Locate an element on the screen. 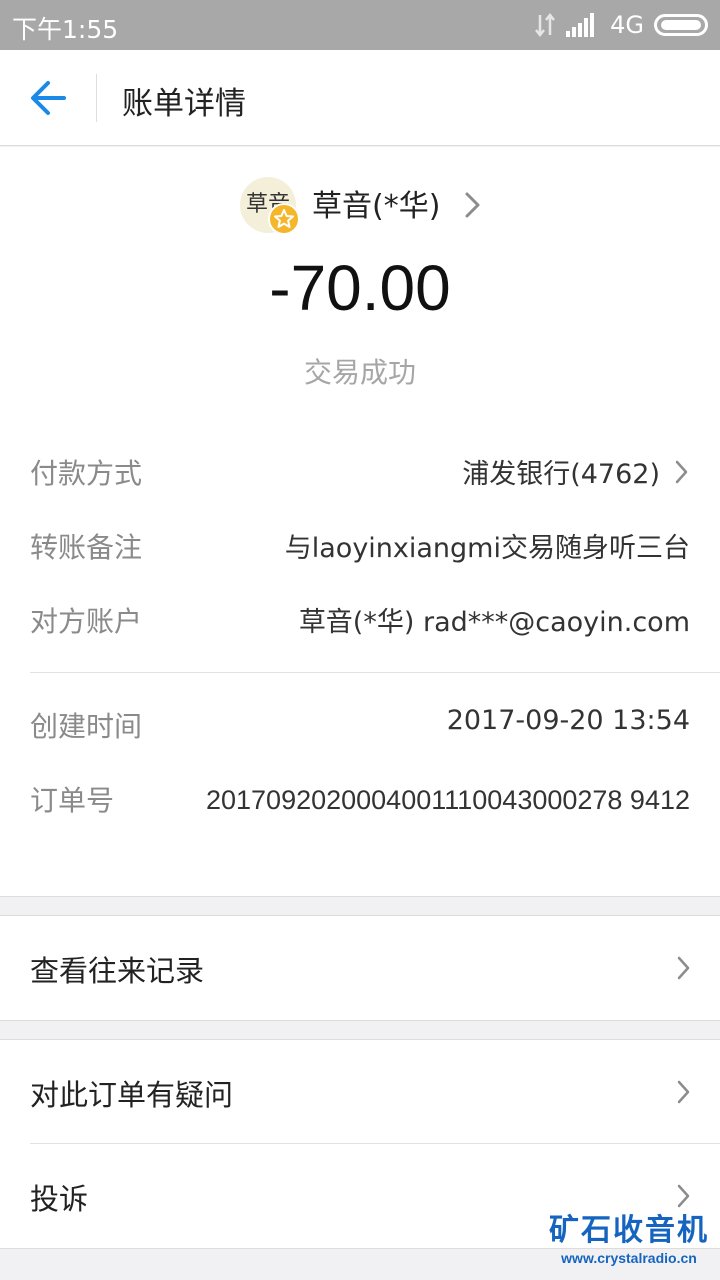  transaction-status: 交易成功 is located at coordinates (359, 372).